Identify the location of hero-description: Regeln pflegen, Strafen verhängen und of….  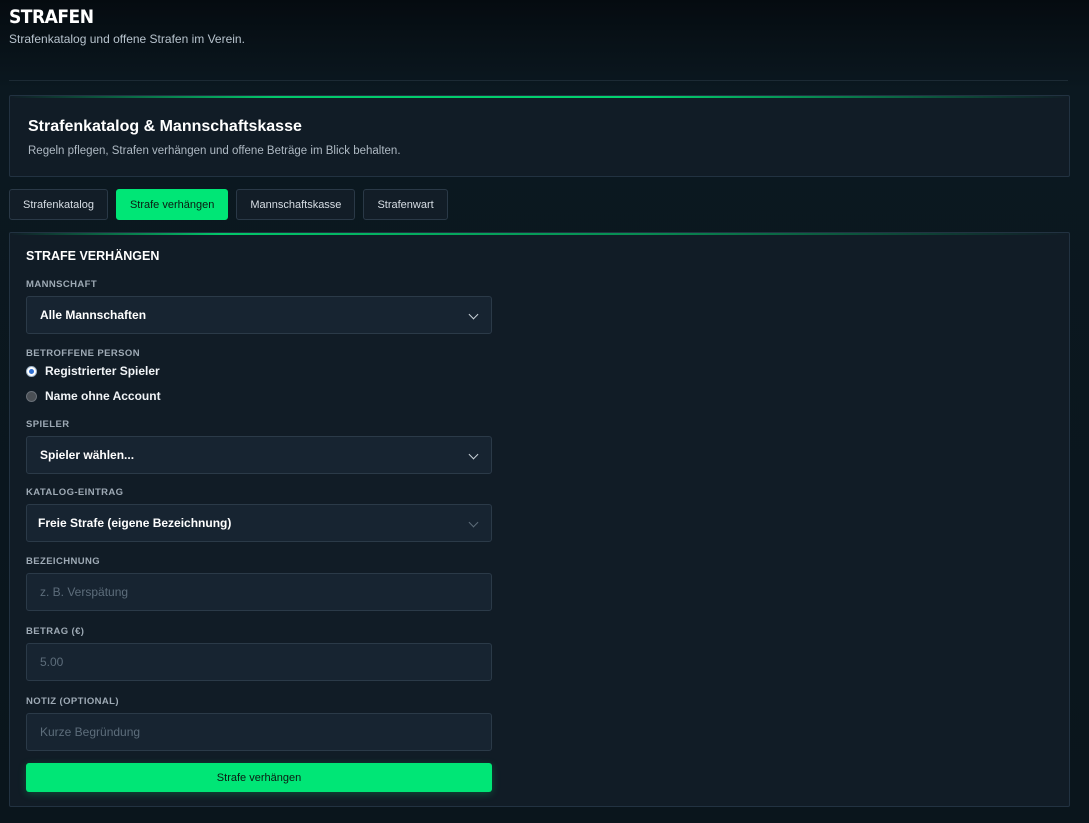
(214, 151).